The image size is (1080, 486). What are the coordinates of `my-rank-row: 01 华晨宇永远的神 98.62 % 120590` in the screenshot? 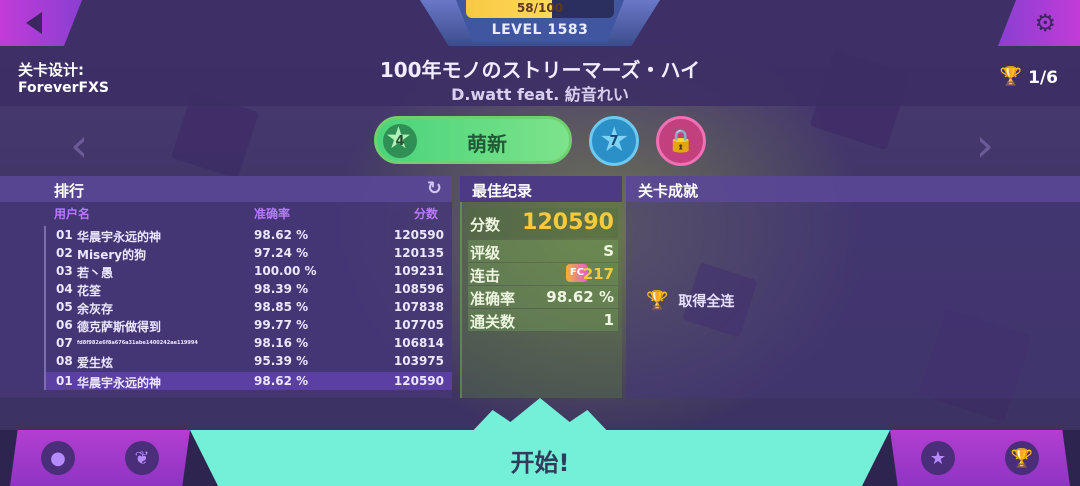 It's located at (249, 381).